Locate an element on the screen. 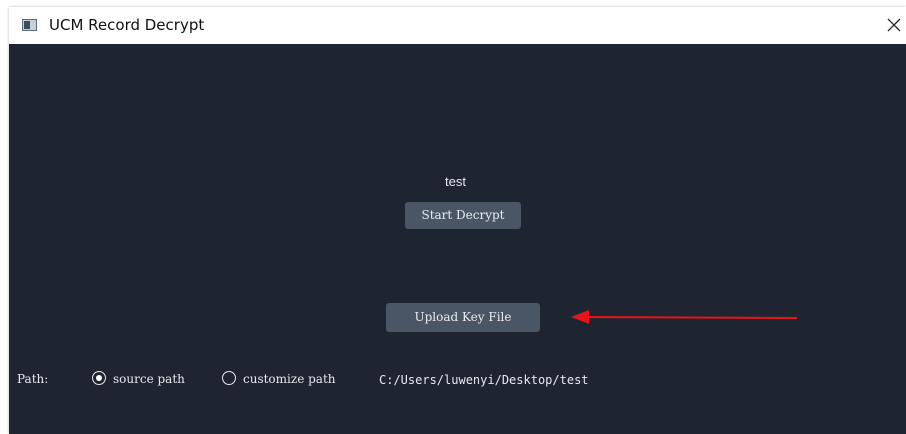 This screenshot has width=906, height=434. app-window-icon is located at coordinates (29, 25).